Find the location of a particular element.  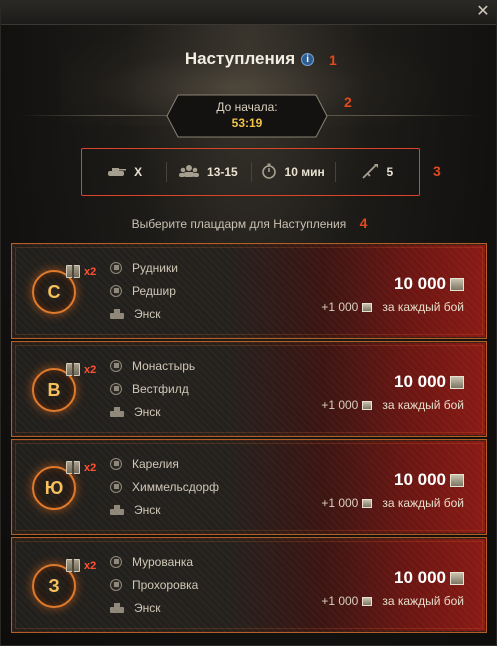

param-tier-value: X is located at coordinates (138, 172).